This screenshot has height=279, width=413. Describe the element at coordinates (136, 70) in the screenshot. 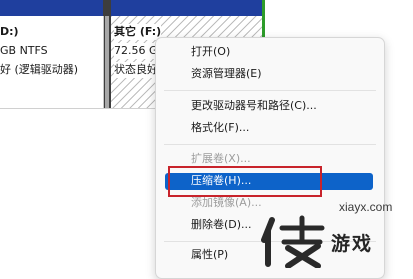

I see `partition-f-status: 状态良好` at that location.